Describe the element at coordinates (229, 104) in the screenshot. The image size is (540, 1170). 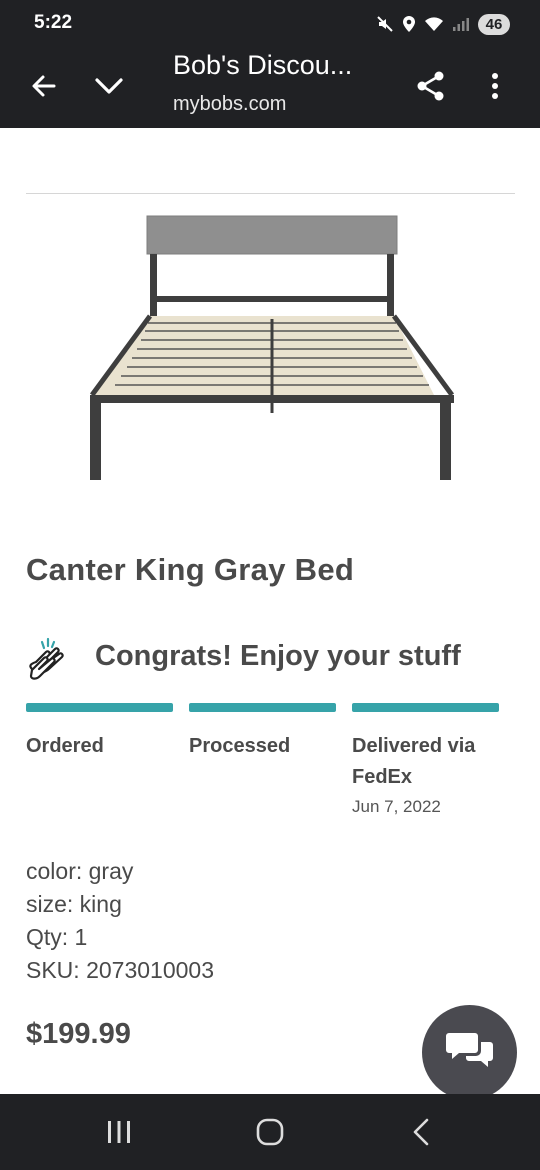
I see `page-url: mybobs.com` at that location.